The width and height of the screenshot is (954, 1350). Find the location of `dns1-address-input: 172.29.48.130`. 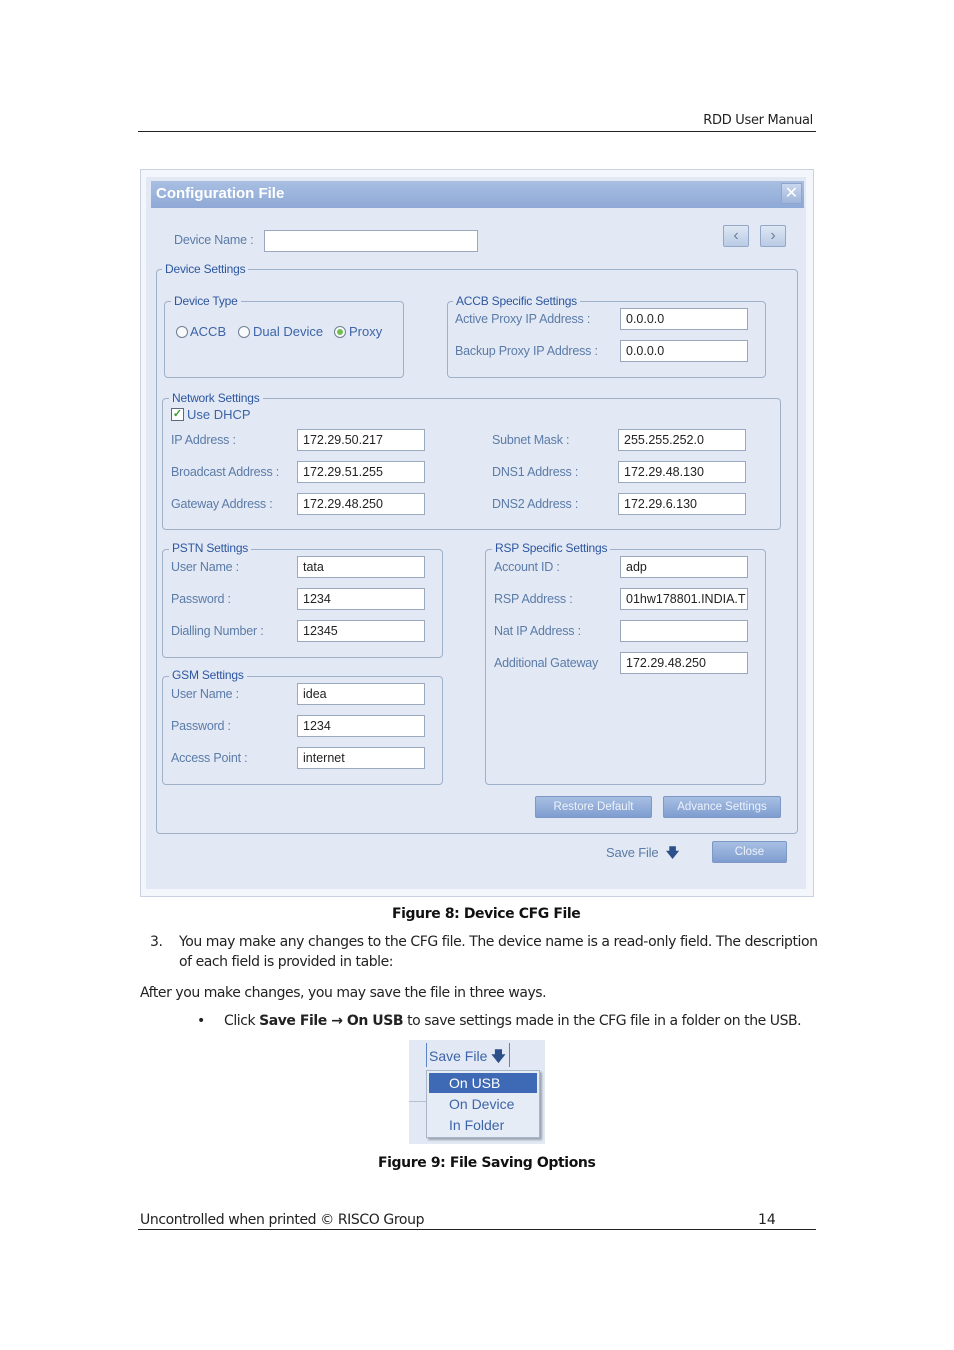

dns1-address-input: 172.29.48.130 is located at coordinates (682, 472).